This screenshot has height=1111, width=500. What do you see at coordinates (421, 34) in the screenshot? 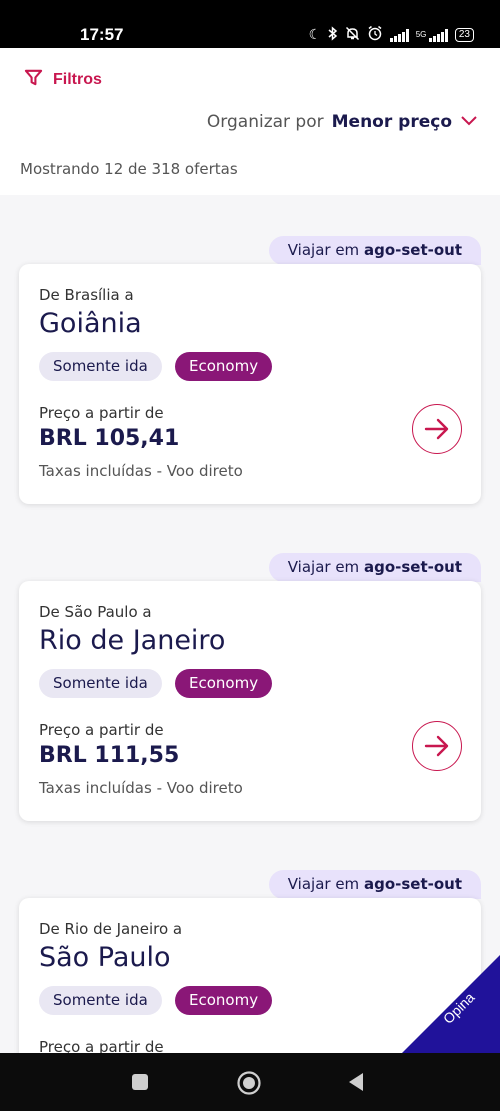
I see `signal-5g-label: 5G` at bounding box center [421, 34].